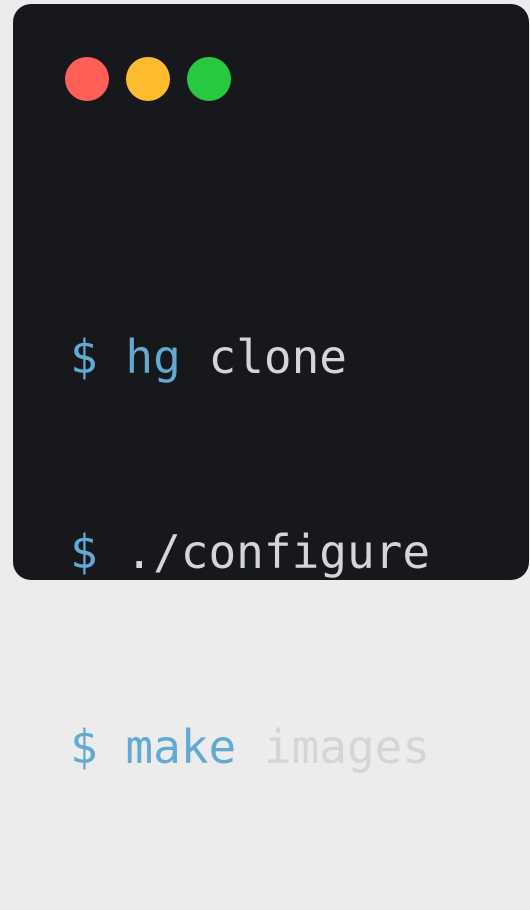 This screenshot has width=530, height=910. Describe the element at coordinates (209, 79) in the screenshot. I see `maximize-button` at that location.